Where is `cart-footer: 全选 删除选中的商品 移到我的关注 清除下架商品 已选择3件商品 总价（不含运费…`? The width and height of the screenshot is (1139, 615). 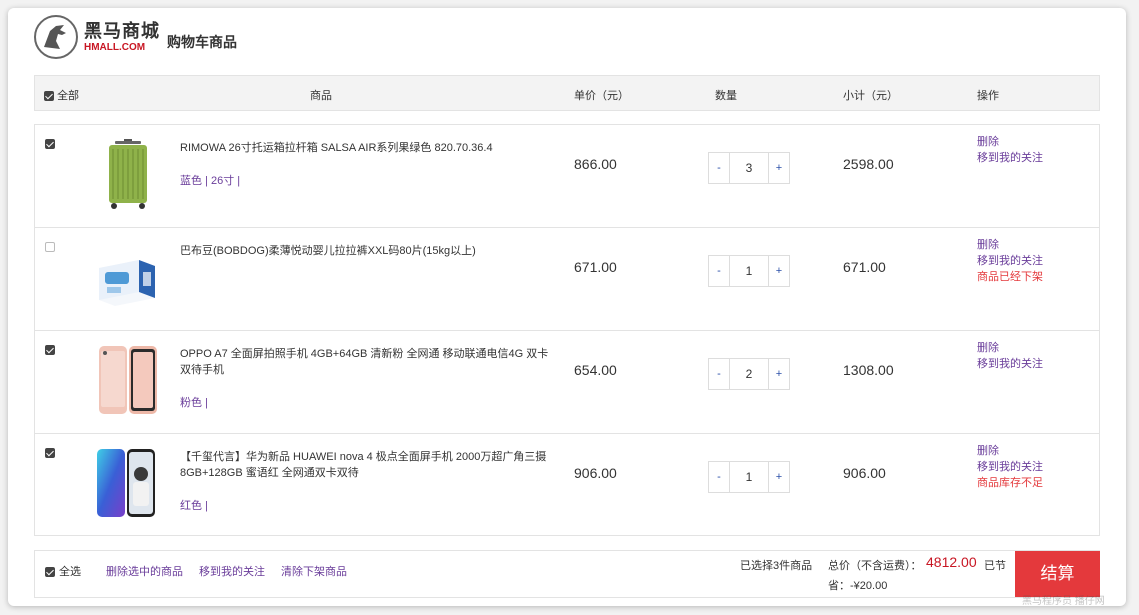 cart-footer: 全选 删除选中的商品 移到我的关注 清除下架商品 已选择3件商品 总价（不含运费… is located at coordinates (567, 574).